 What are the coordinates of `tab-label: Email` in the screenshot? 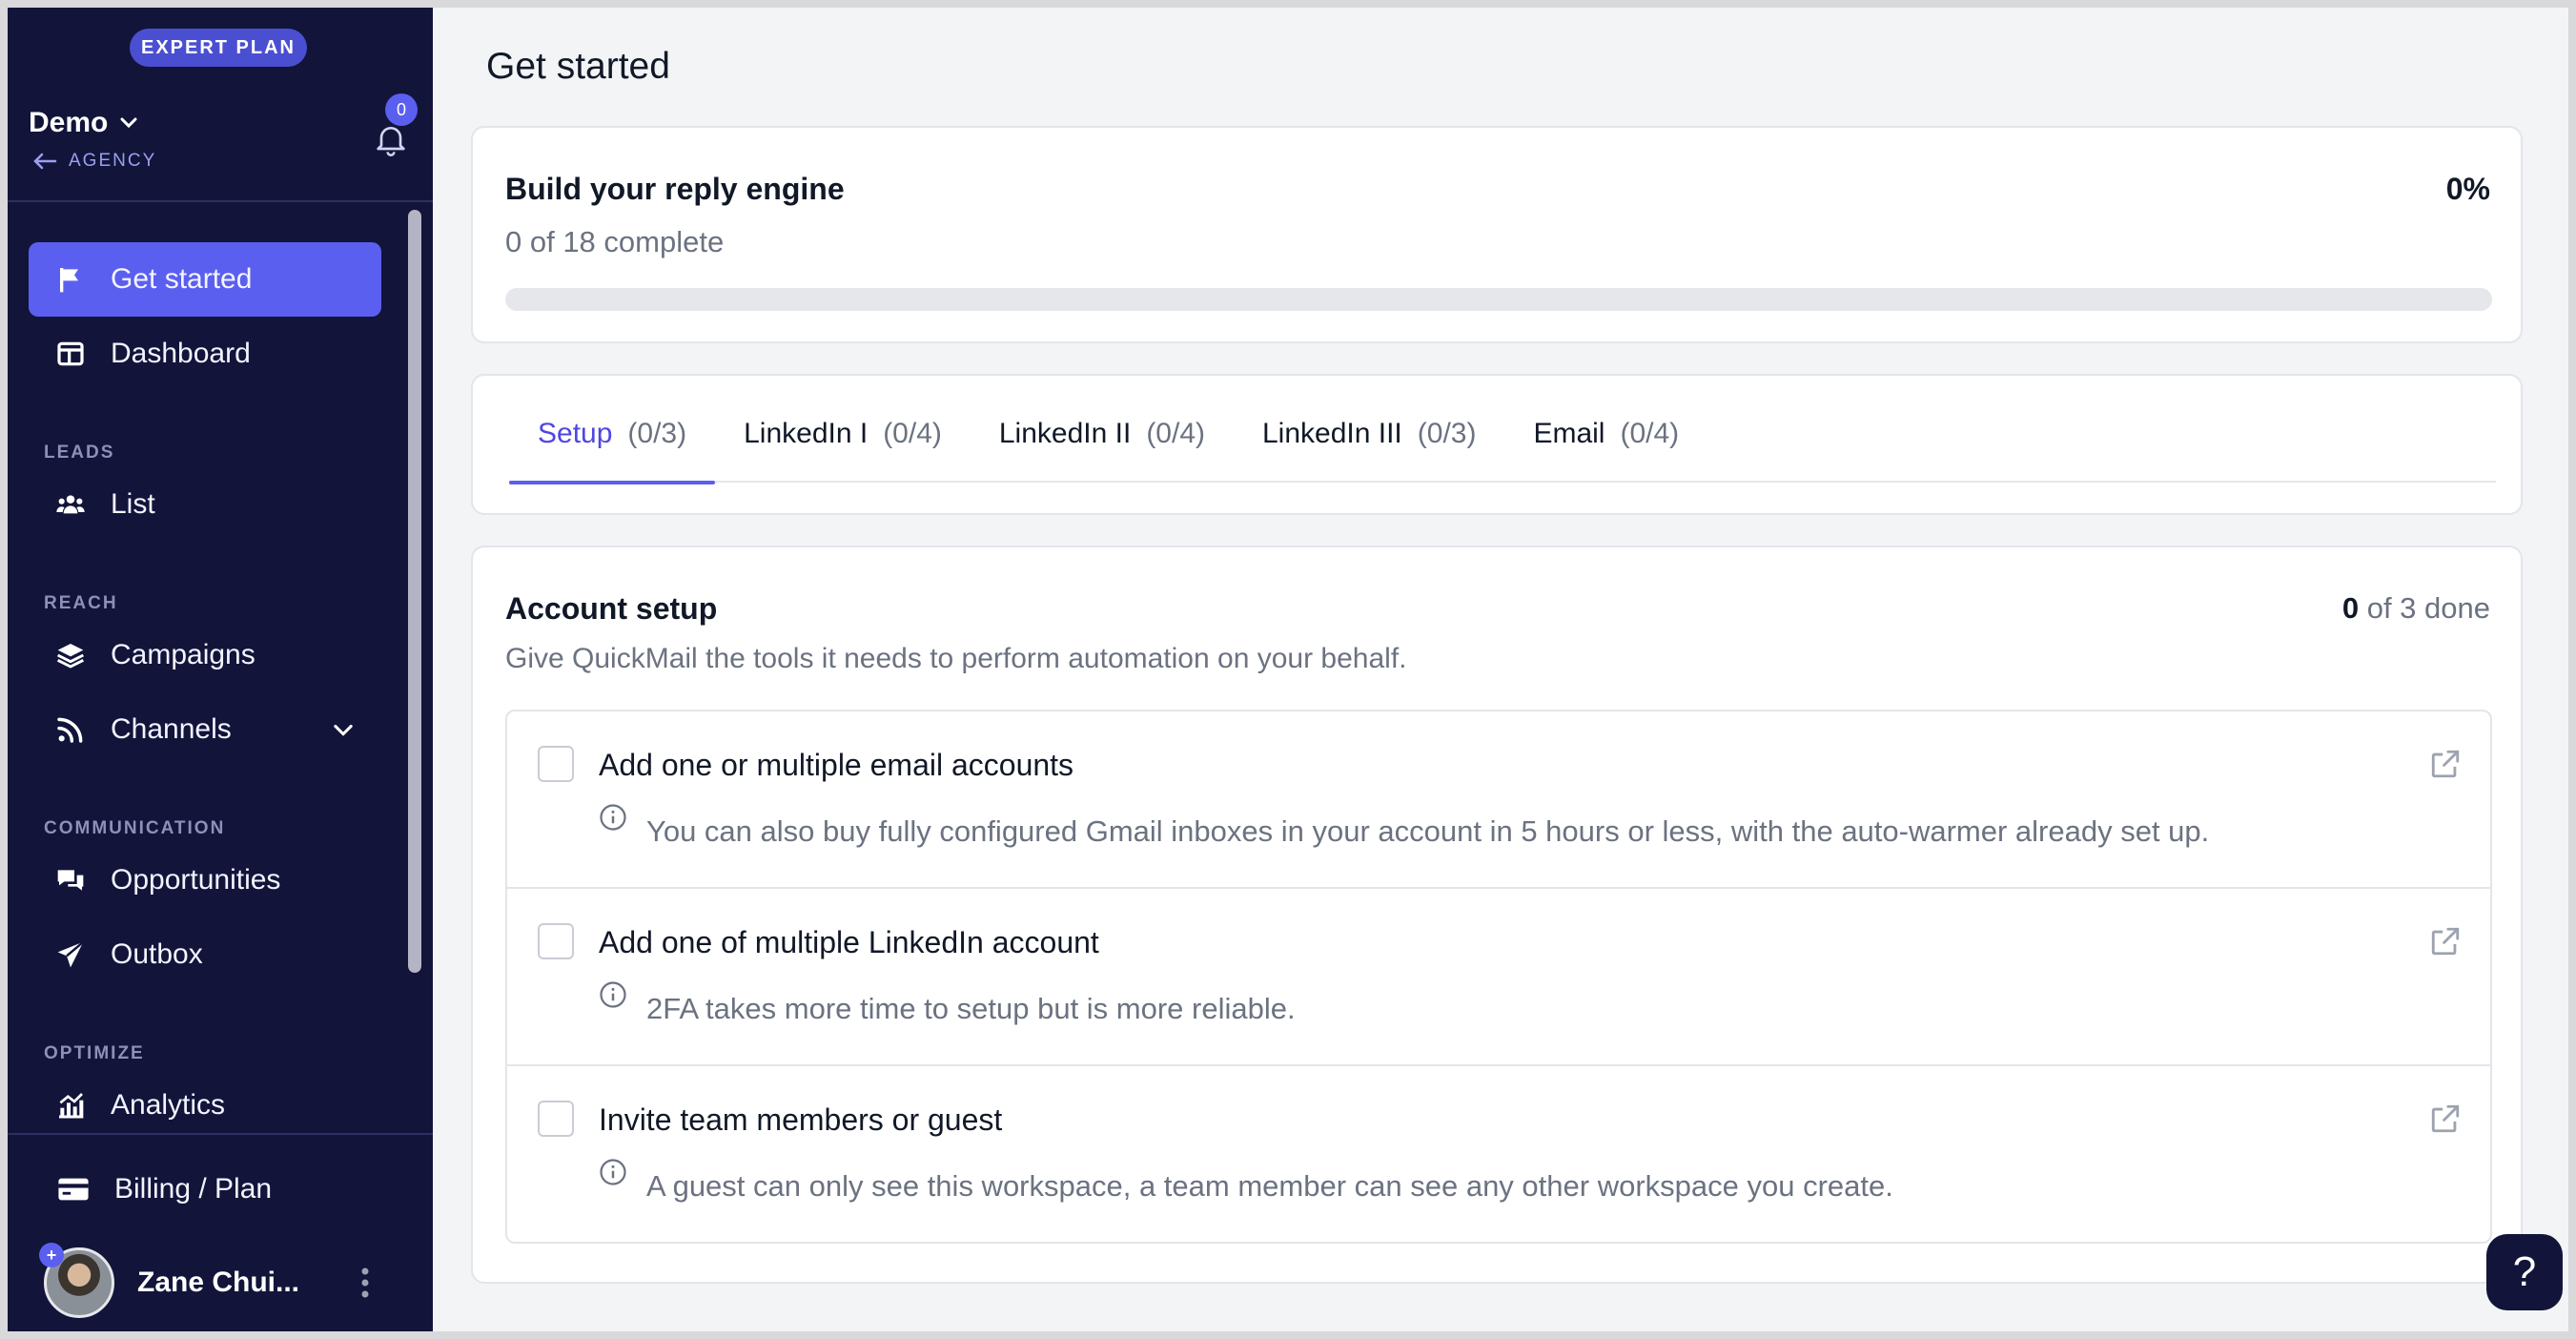 It's located at (1569, 433).